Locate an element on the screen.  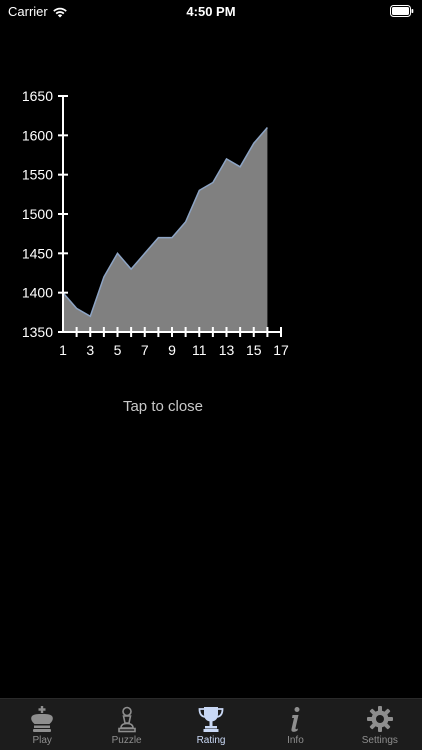
y-tick-label: 1600 is located at coordinates (37, 135).